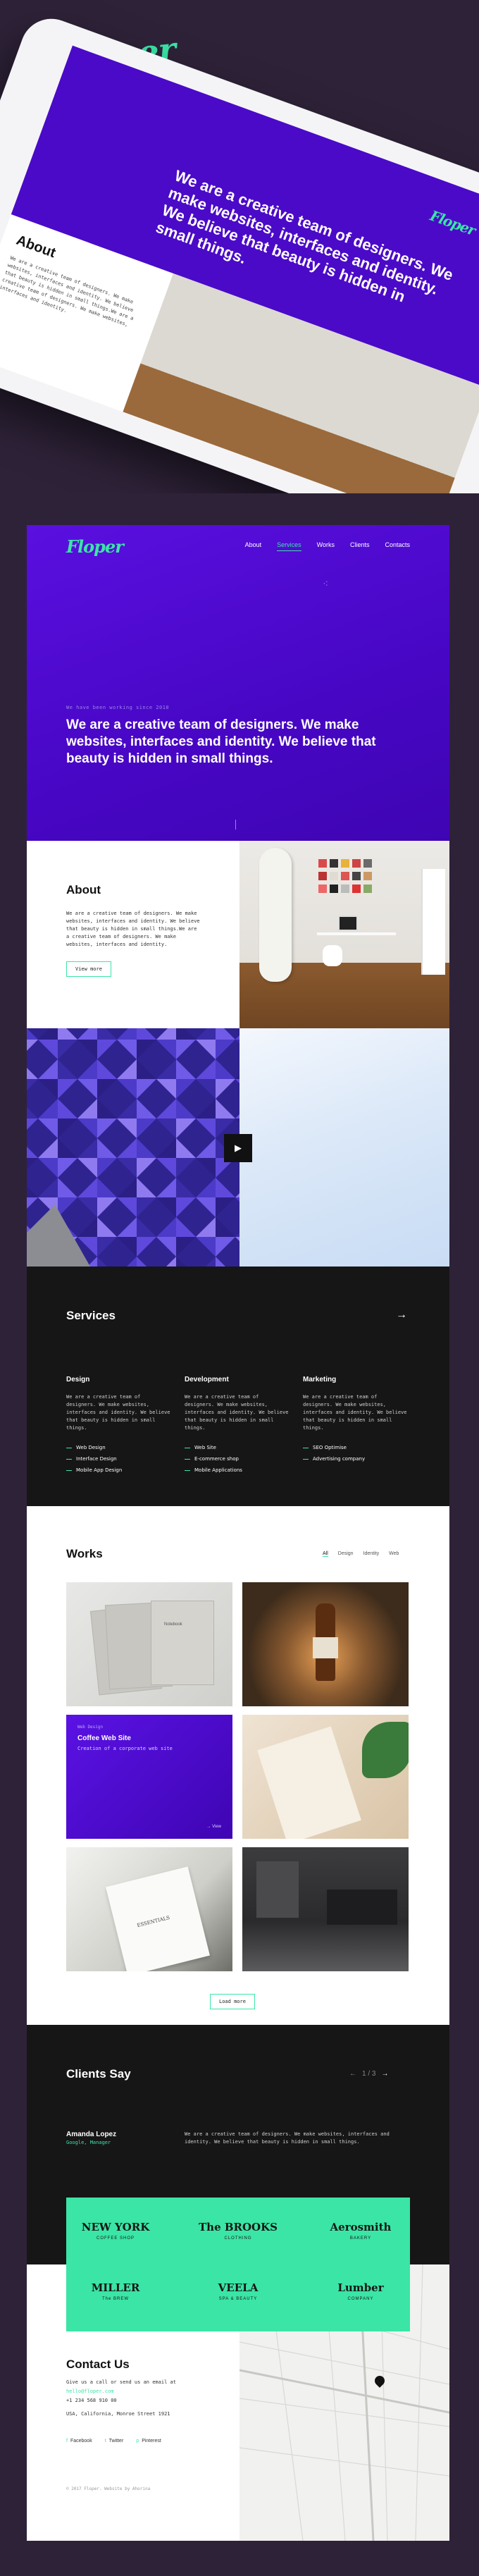 This screenshot has height=2576, width=479. What do you see at coordinates (346, 1554) in the screenshot?
I see `filter-design: Design` at bounding box center [346, 1554].